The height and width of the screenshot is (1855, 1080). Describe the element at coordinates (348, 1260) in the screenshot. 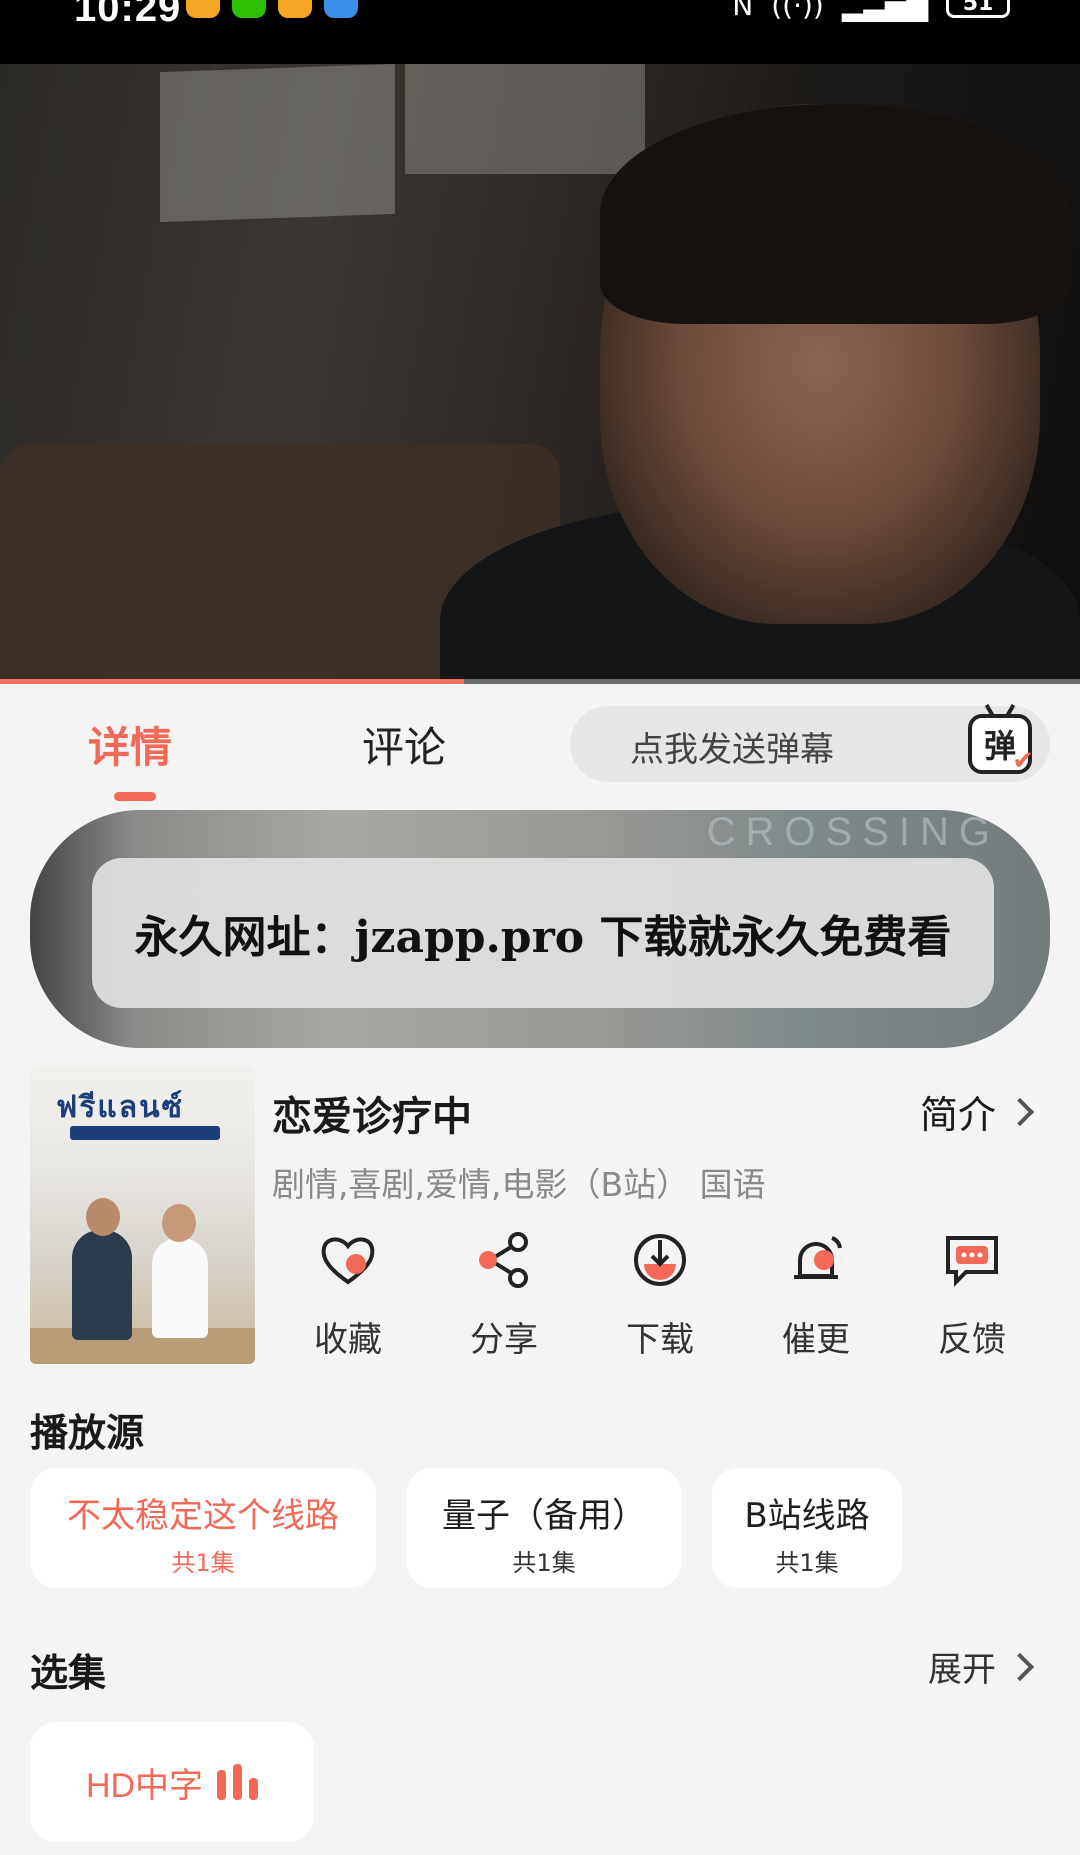

I see `heart-icon` at that location.